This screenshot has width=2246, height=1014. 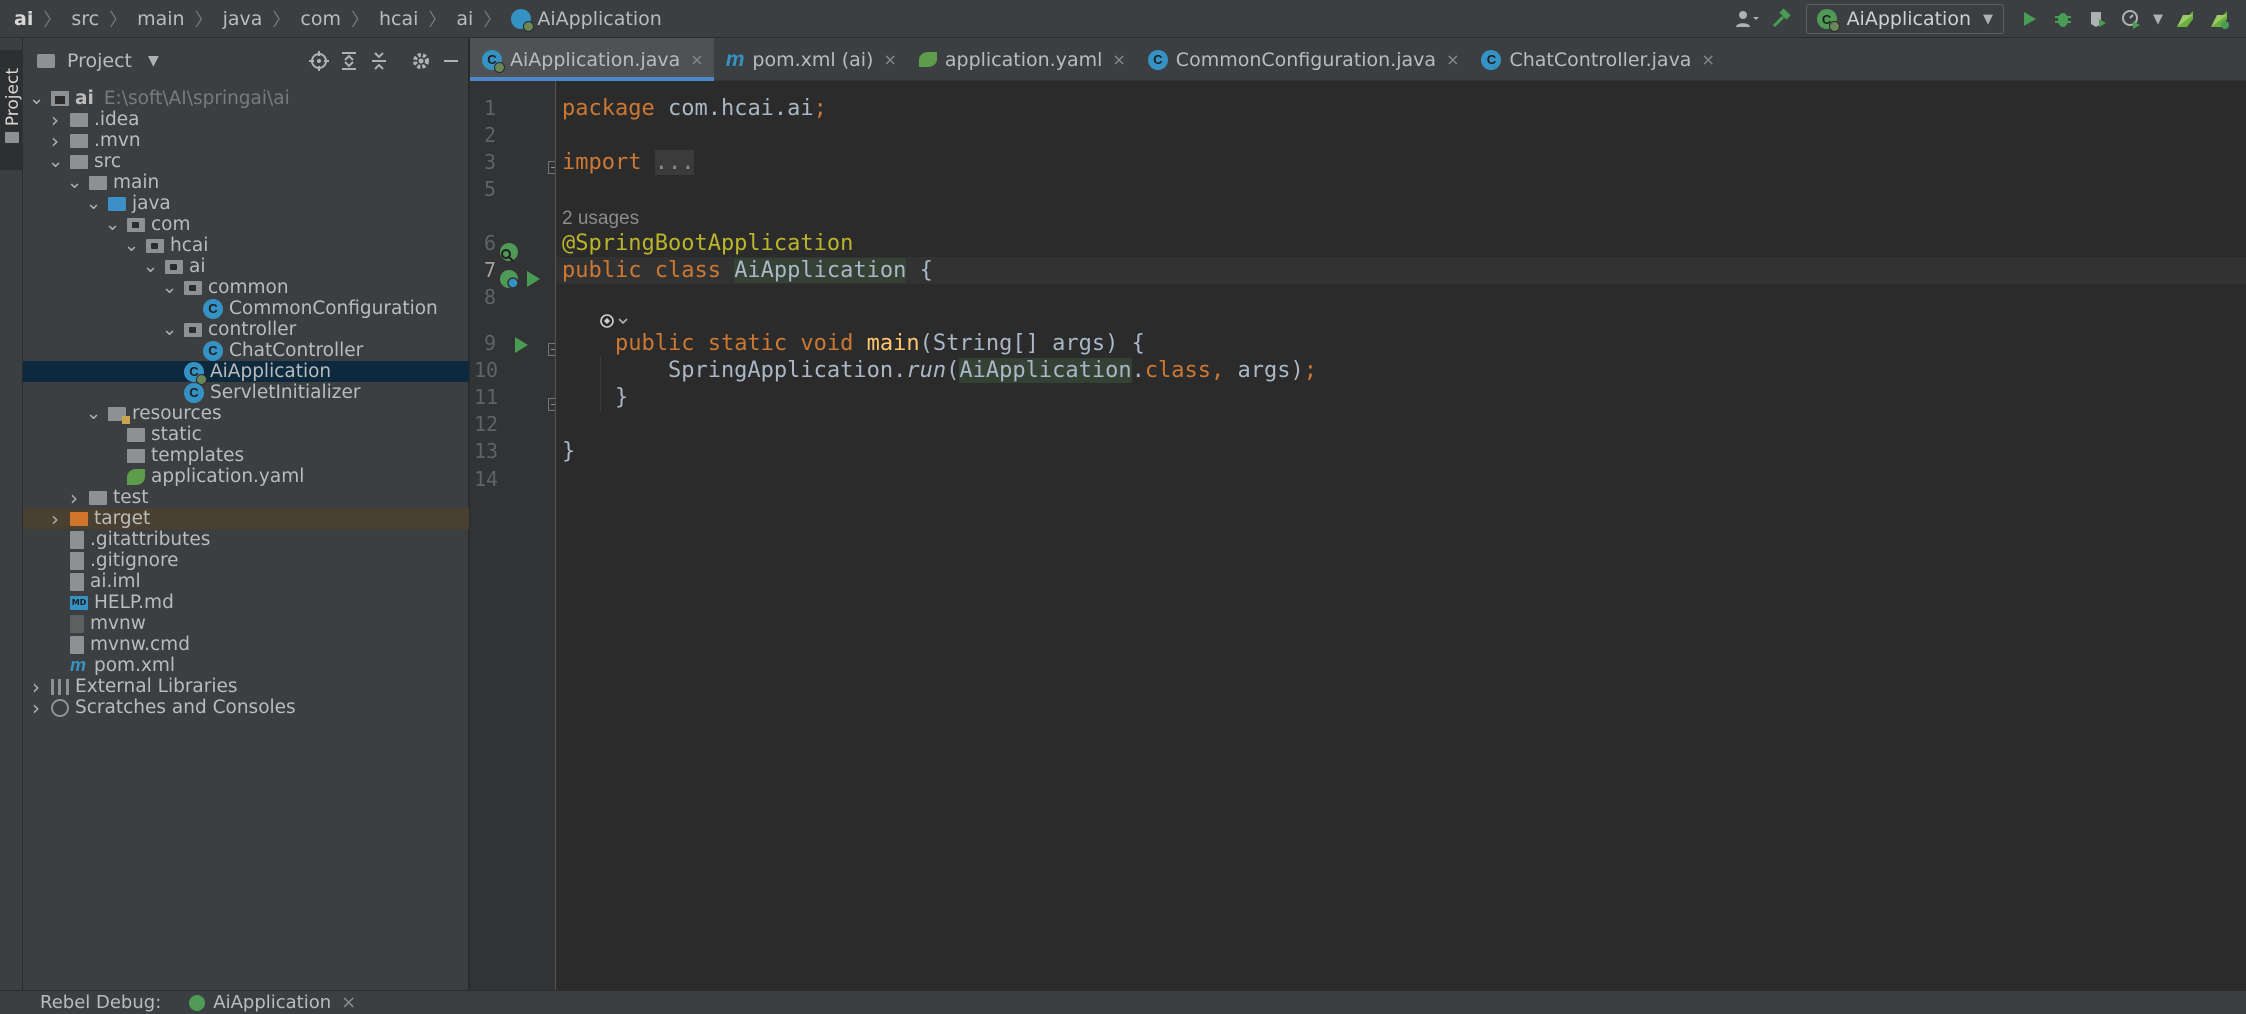 What do you see at coordinates (1021, 59) in the screenshot?
I see `editor-tab: application.yaml ×` at bounding box center [1021, 59].